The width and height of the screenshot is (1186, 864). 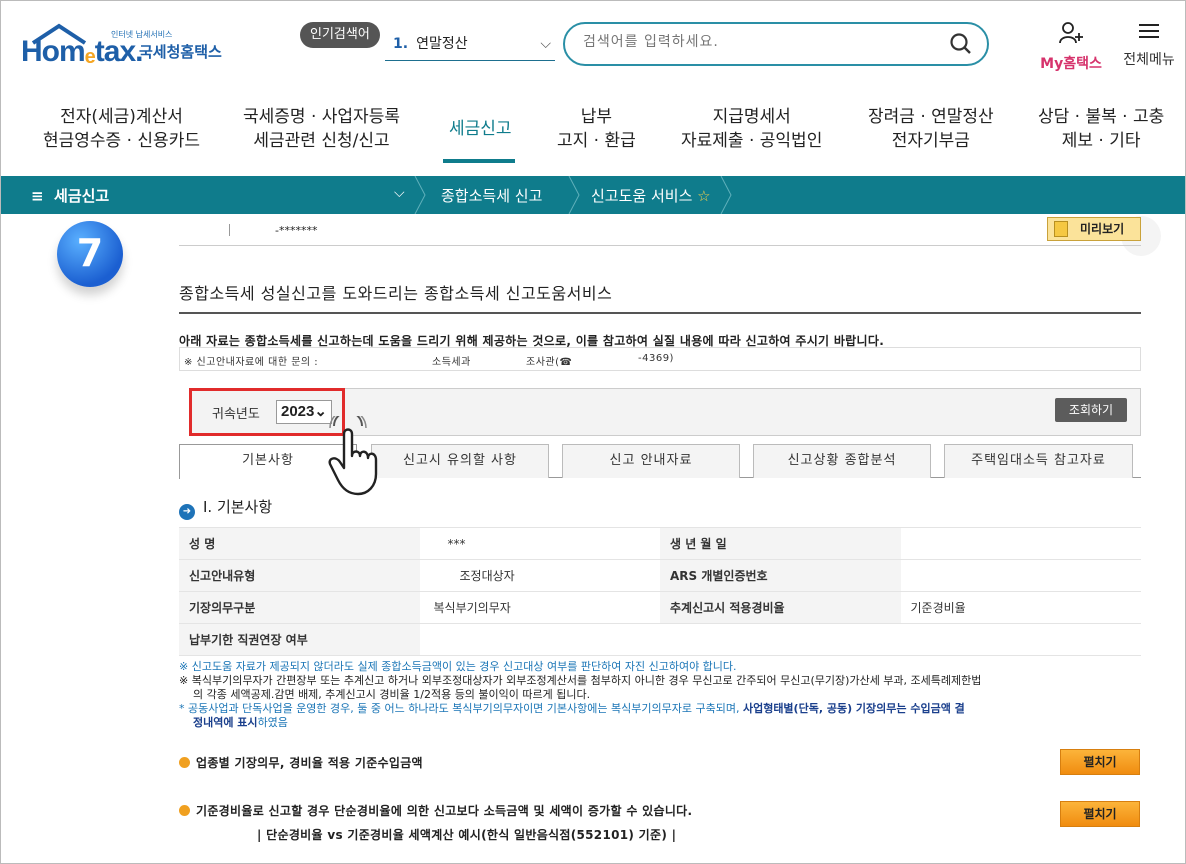 I want to click on nav-payment: 납부 고지 · 환급, so click(x=596, y=129).